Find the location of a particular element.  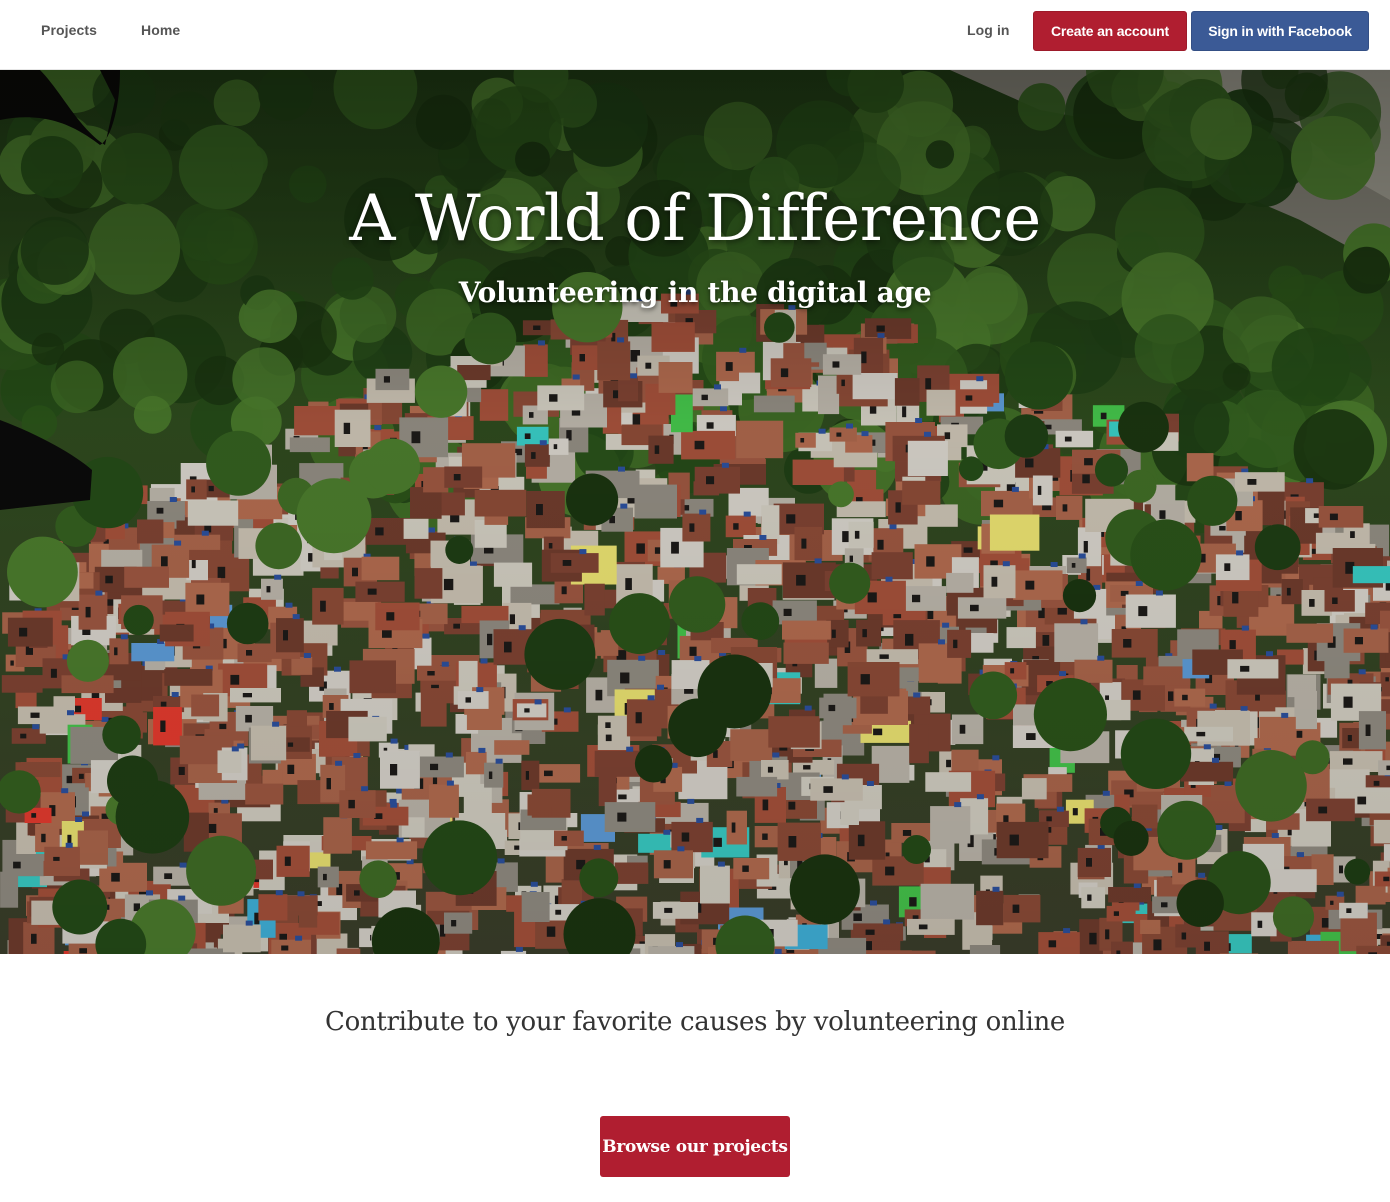

hero-title: A World of Difference is located at coordinates (695, 219).